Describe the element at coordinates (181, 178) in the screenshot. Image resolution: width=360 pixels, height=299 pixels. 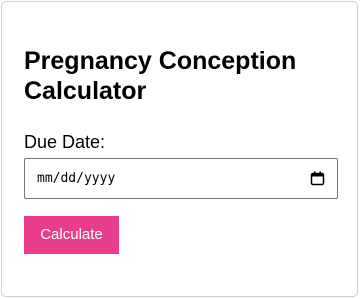
I see `due-date-input: mm/dd/yyyy` at that location.